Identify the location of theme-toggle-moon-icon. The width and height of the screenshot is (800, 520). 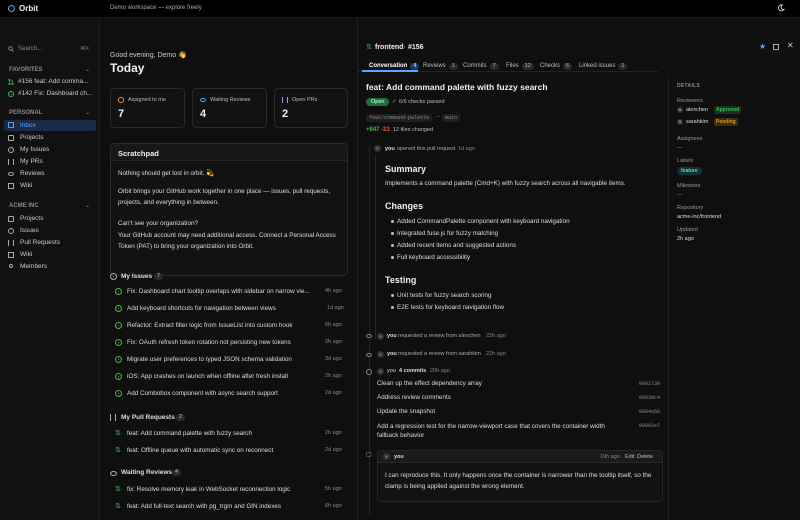
(781, 8).